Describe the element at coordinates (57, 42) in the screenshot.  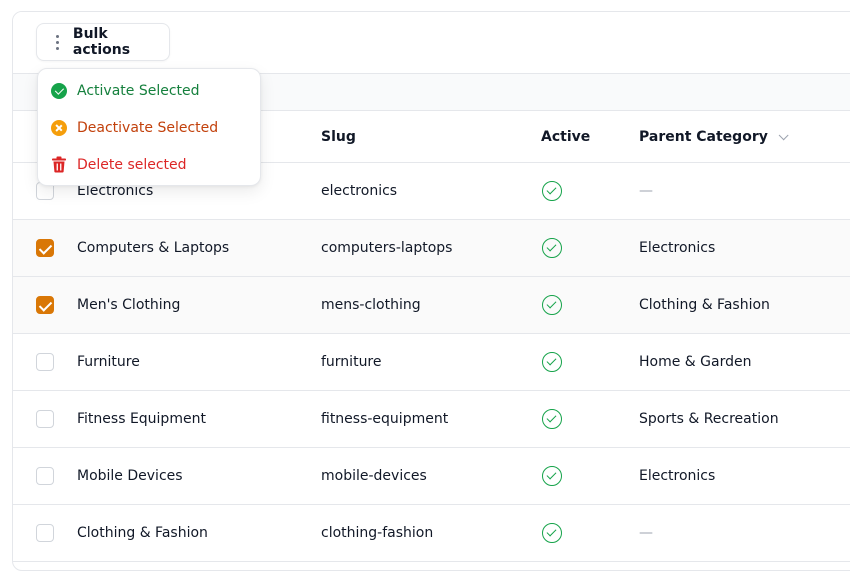
I see `kebab-menu-icon` at that location.